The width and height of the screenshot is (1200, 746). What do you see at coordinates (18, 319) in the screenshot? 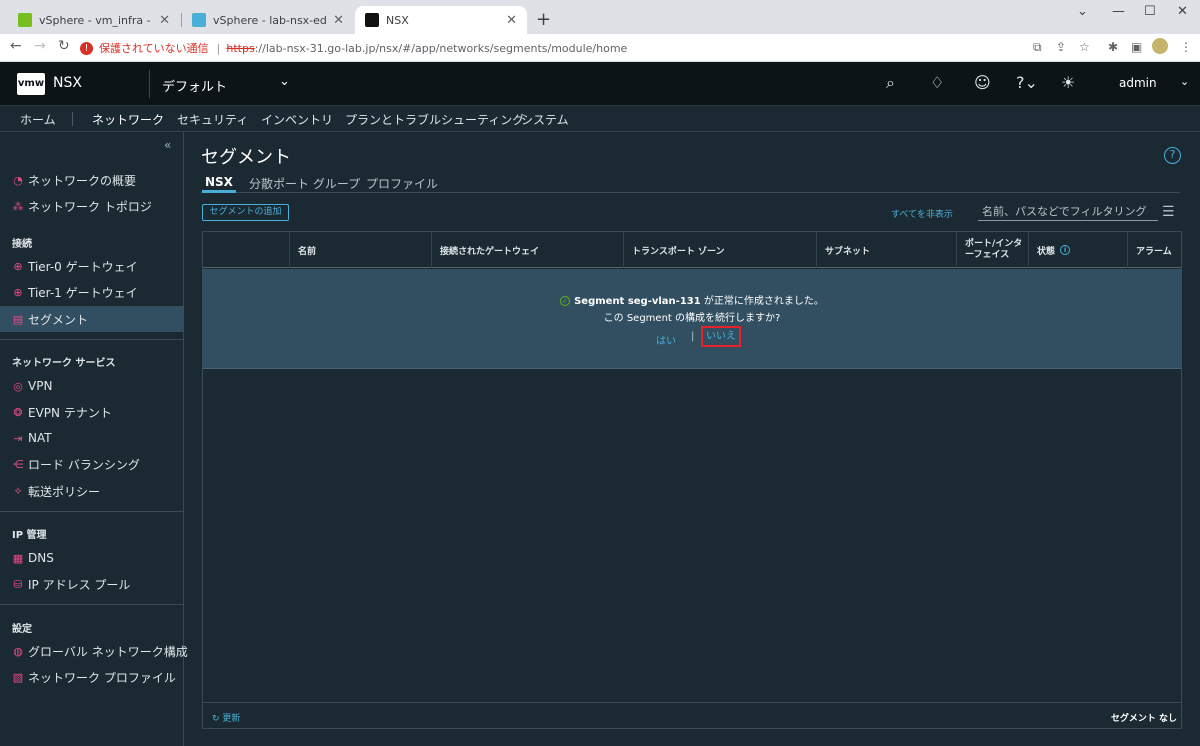
I see `segment-icon: ▤` at bounding box center [18, 319].